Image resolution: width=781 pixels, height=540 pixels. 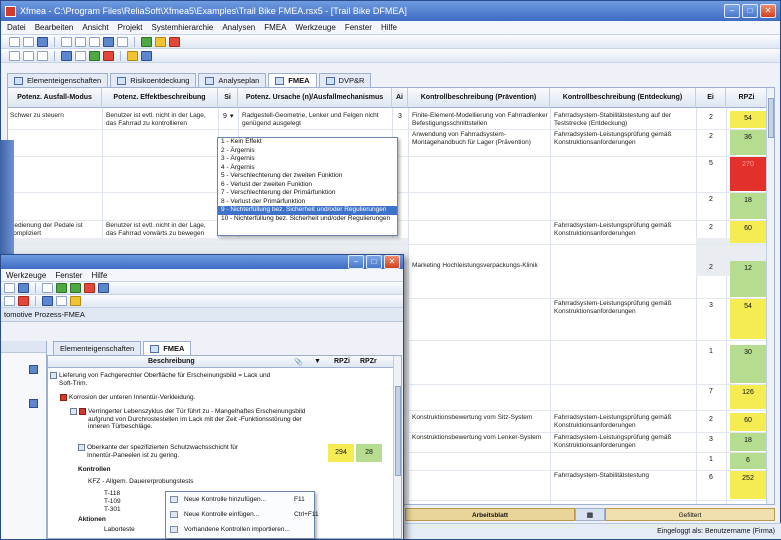 What do you see at coordinates (768, 11) in the screenshot?
I see `close-icon: ✕` at bounding box center [768, 11].